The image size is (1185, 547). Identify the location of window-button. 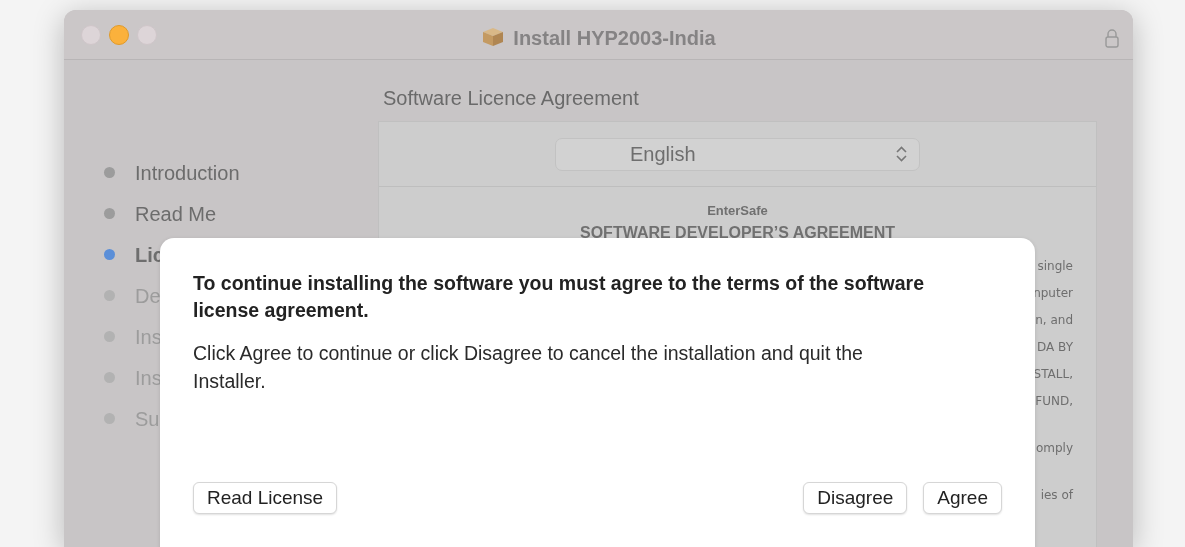
(119, 35).